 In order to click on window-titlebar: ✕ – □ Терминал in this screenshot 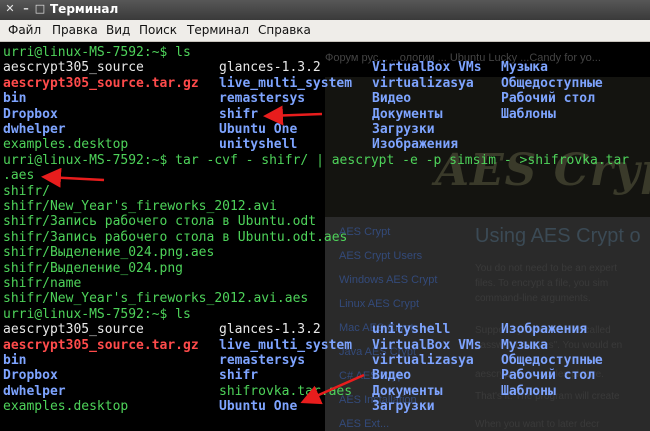, I will do `click(325, 10)`.